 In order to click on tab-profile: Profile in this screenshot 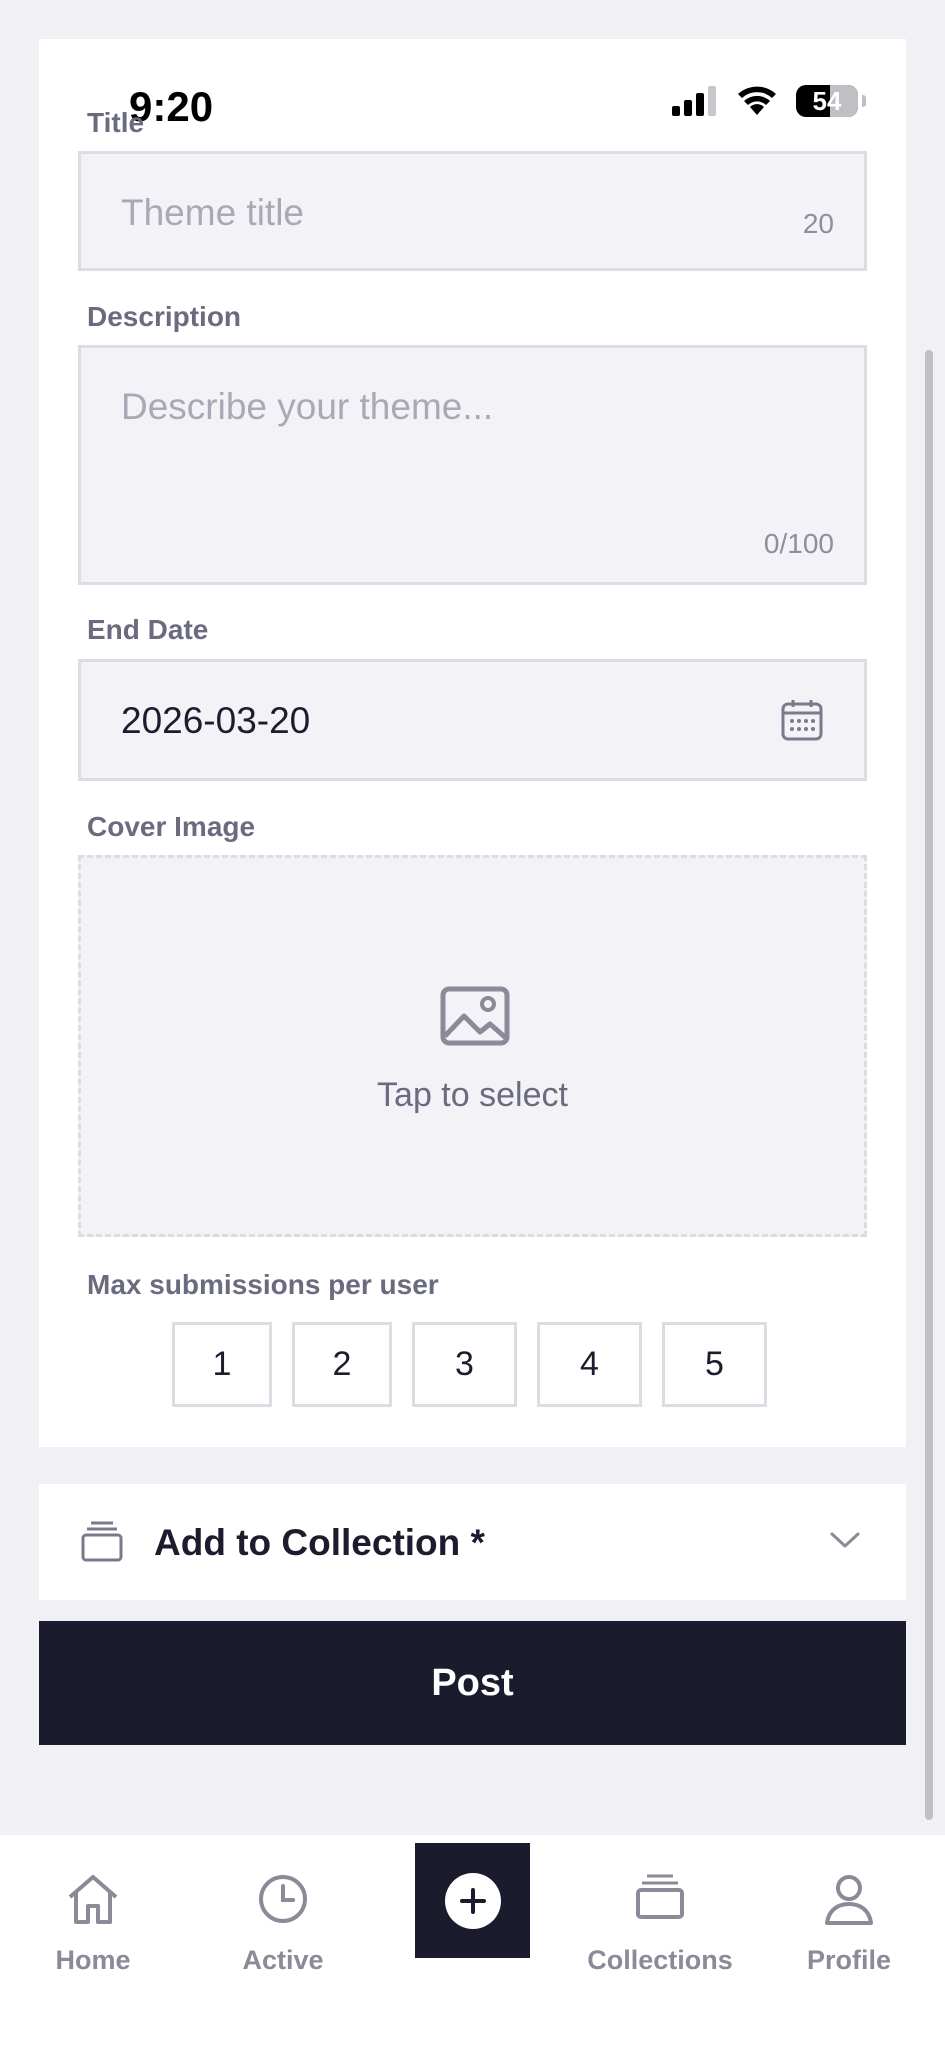, I will do `click(849, 1905)`.